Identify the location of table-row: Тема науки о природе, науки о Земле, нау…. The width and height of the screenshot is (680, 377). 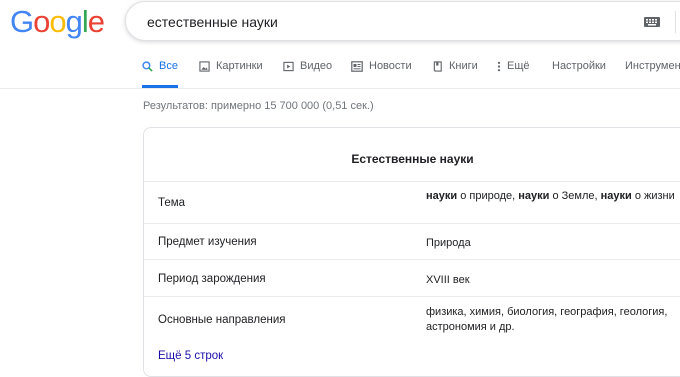
(412, 202).